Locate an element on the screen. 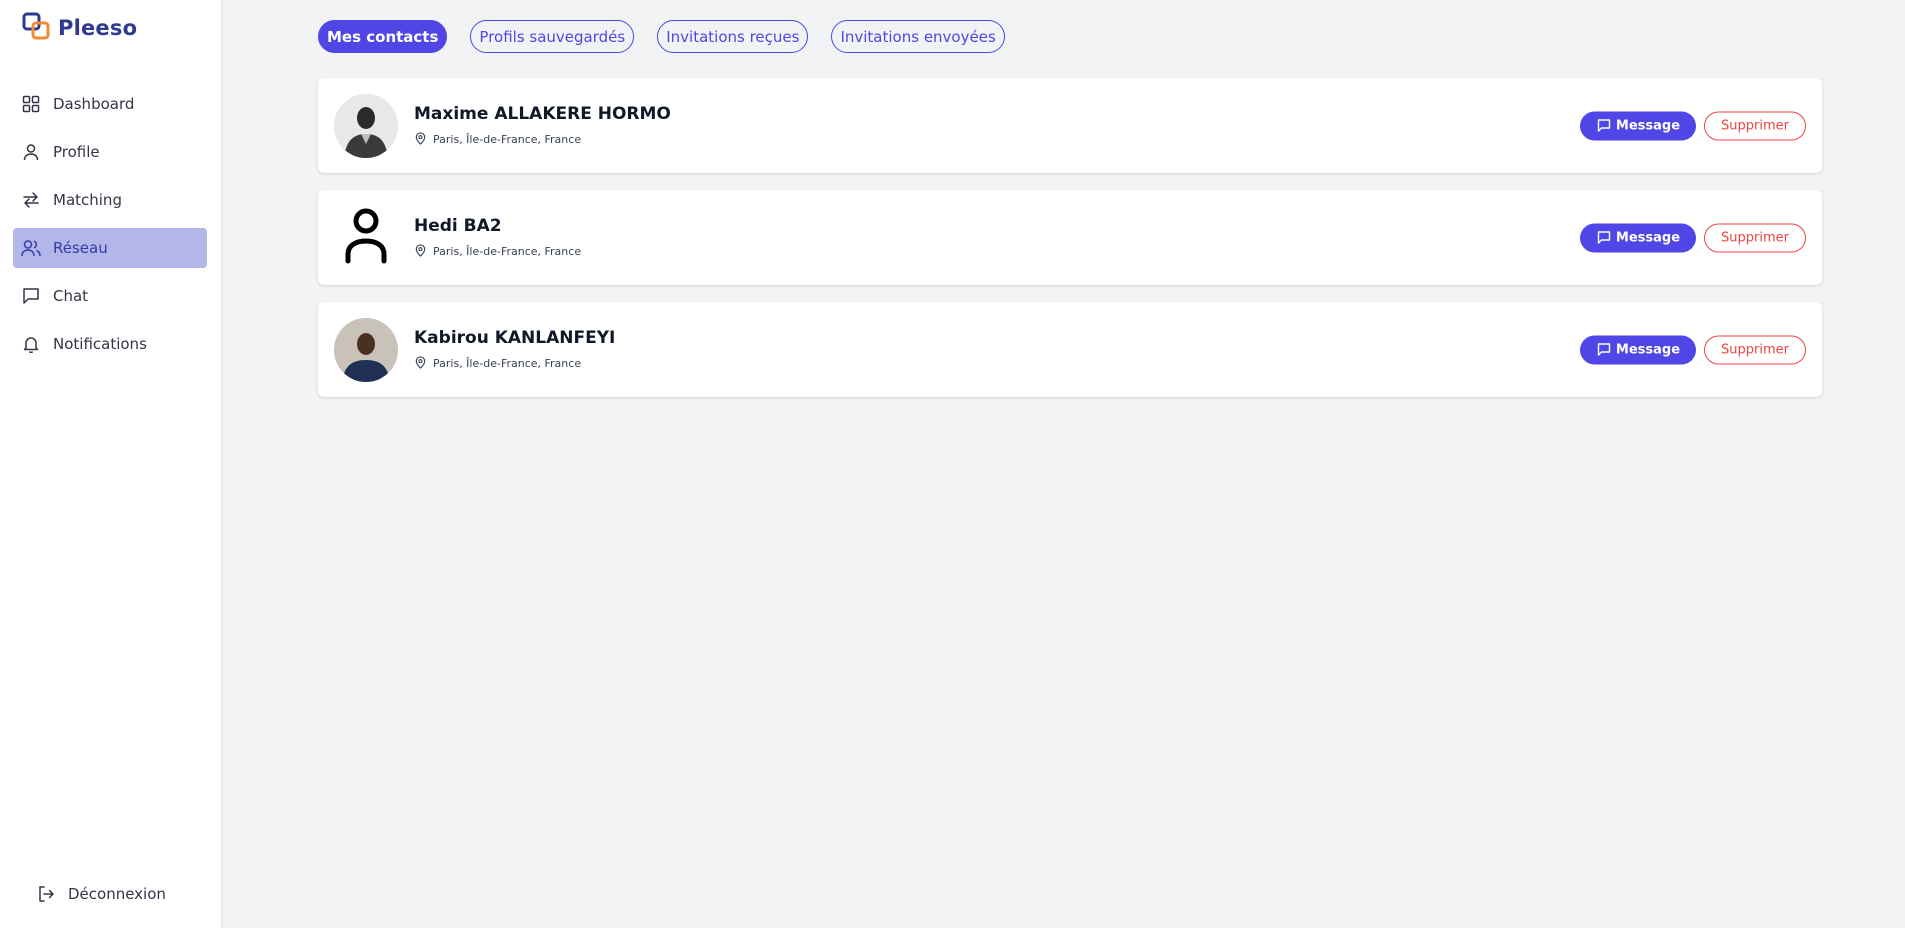 This screenshot has width=1905, height=928. contact-name: Hedi BA2 is located at coordinates (497, 226).